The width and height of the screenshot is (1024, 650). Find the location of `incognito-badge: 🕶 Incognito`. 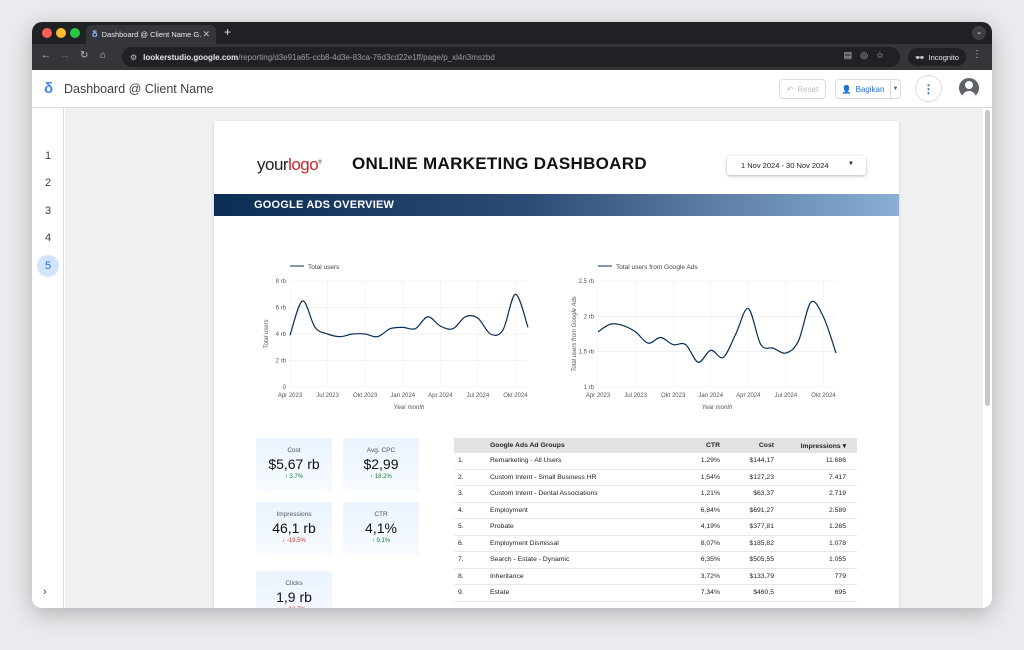

incognito-badge: 🕶 Incognito is located at coordinates (937, 57).